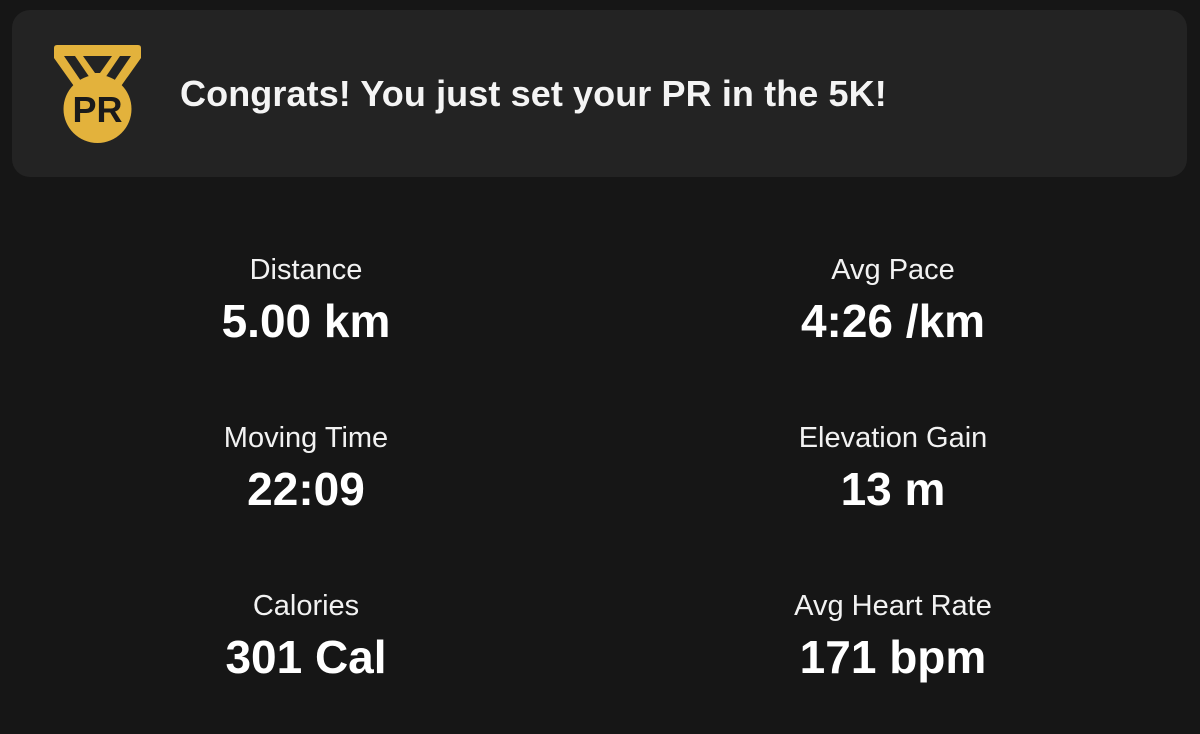 The image size is (1200, 734). Describe the element at coordinates (893, 489) in the screenshot. I see `stat-value: 13 m` at that location.